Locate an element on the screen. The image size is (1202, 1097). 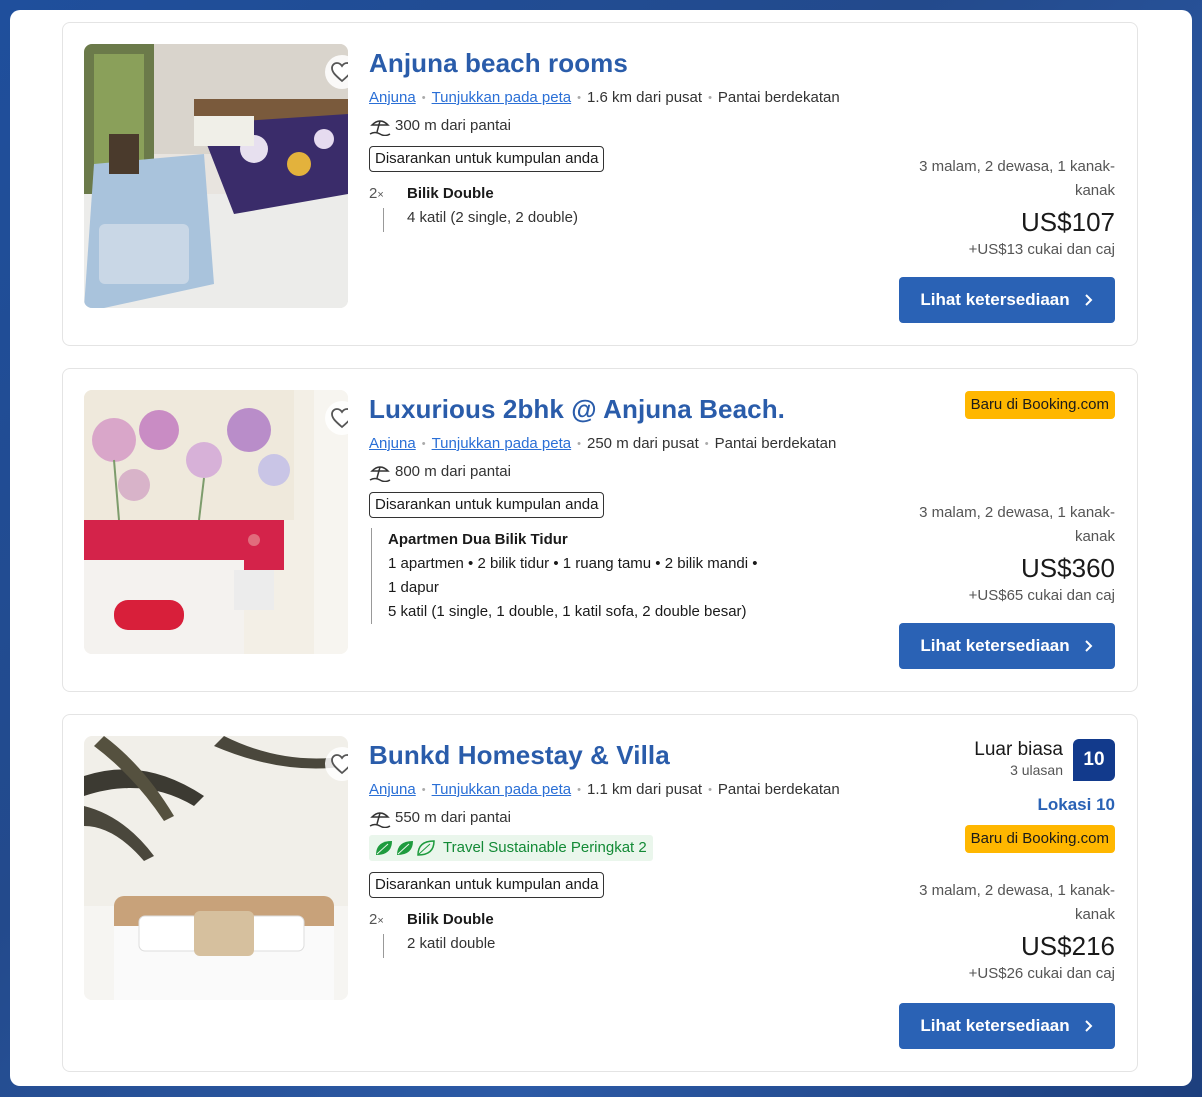
center-distance: 1.1 km dari pusat is located at coordinates (645, 789).